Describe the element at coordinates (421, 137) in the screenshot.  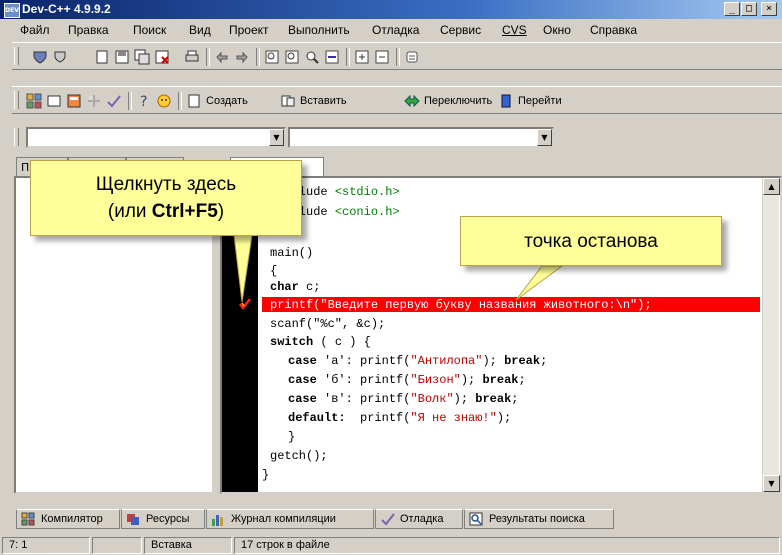
I see `function-combo: ▼` at that location.